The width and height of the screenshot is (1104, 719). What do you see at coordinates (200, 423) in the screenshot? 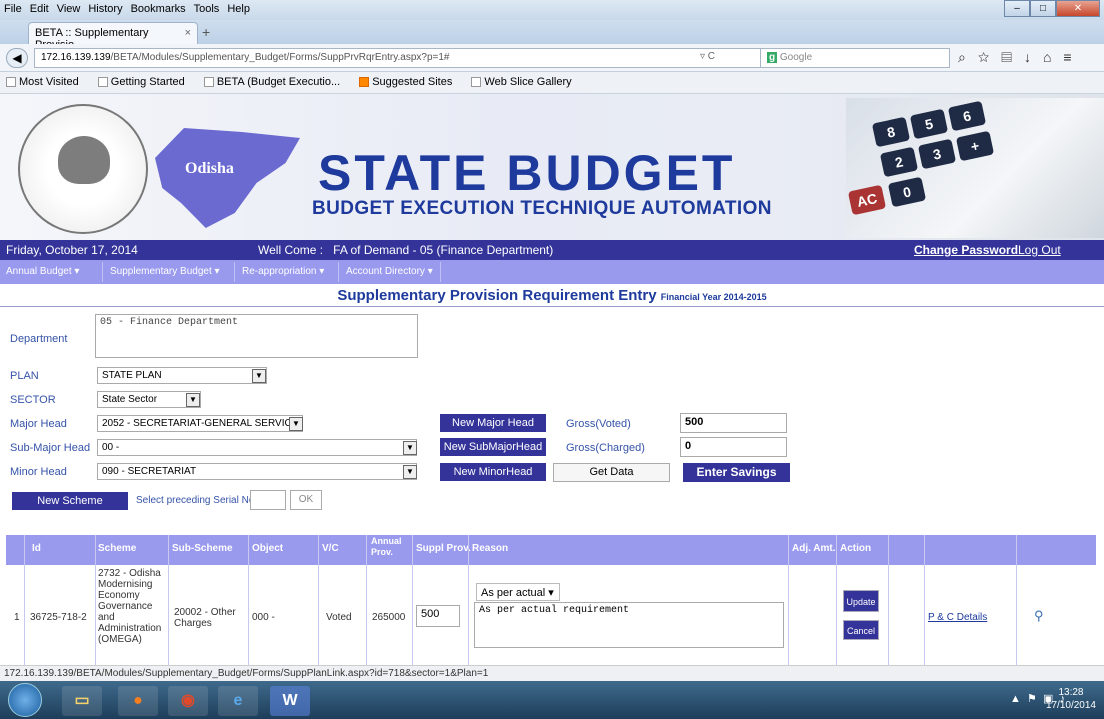
I see `major-head-select: 2052 - SECRETARIAT-GENERAL SERVICE` at bounding box center [200, 423].